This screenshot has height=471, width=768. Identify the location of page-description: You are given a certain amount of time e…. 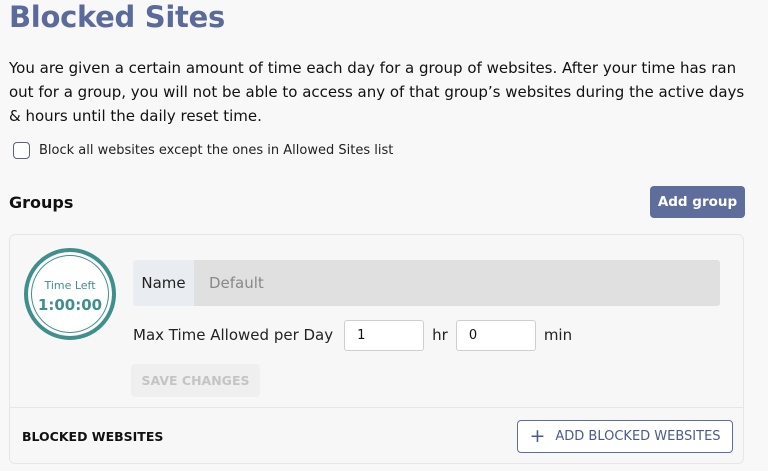
(377, 92).